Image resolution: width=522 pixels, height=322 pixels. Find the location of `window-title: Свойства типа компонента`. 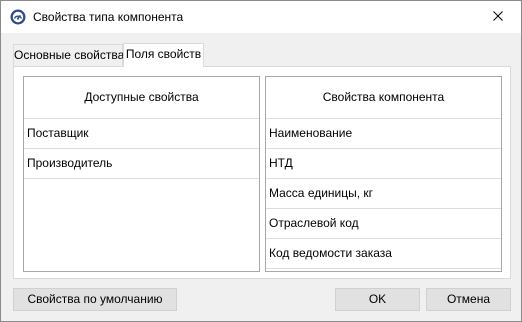

window-title: Свойства типа компонента is located at coordinates (108, 17).